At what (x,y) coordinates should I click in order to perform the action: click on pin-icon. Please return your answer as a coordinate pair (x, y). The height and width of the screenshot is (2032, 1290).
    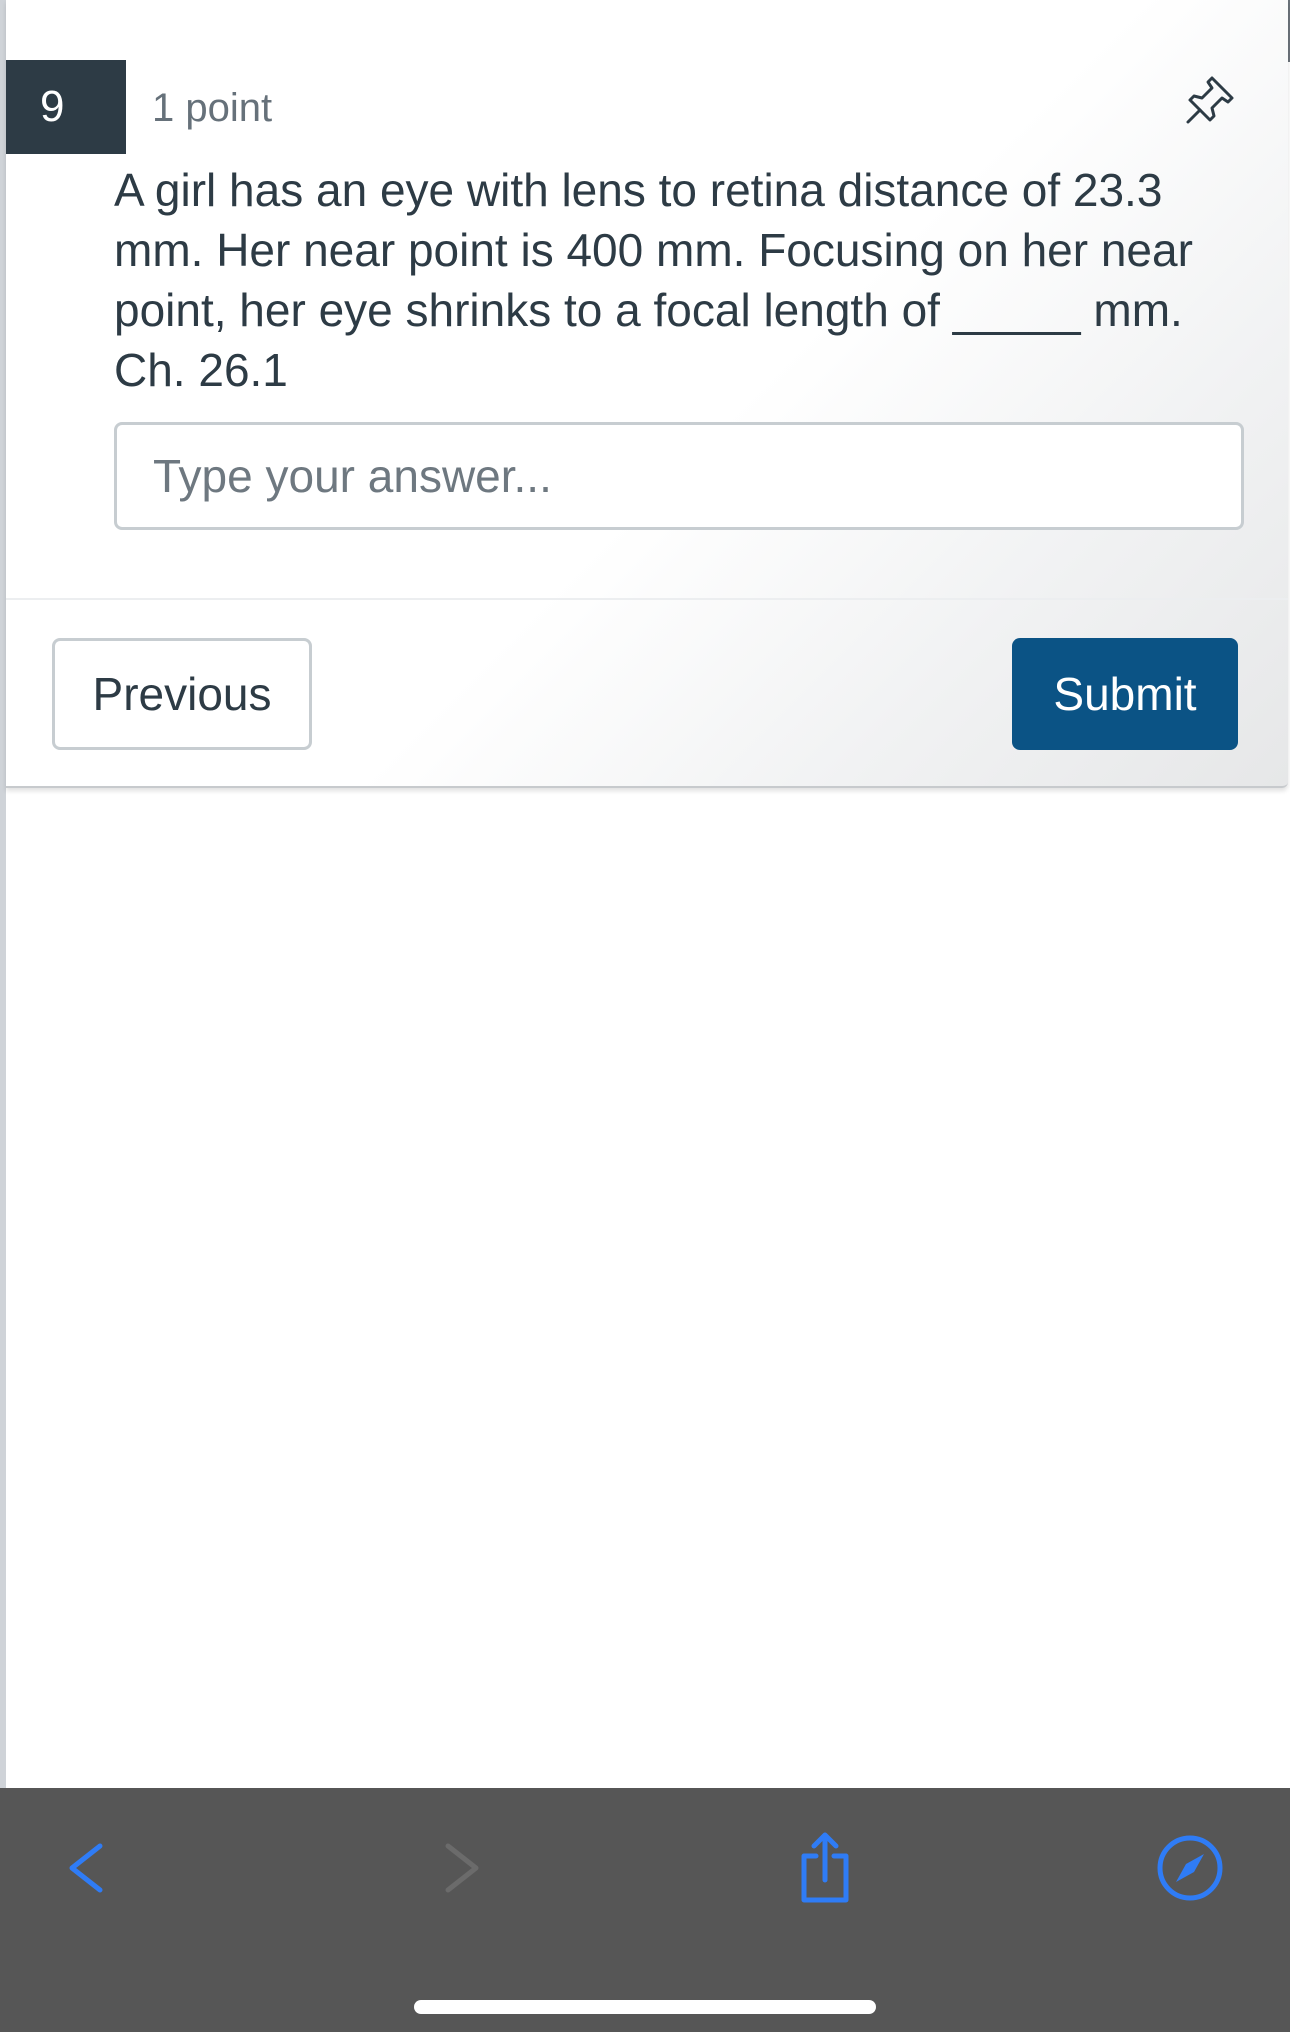
    Looking at the image, I should click on (1210, 100).